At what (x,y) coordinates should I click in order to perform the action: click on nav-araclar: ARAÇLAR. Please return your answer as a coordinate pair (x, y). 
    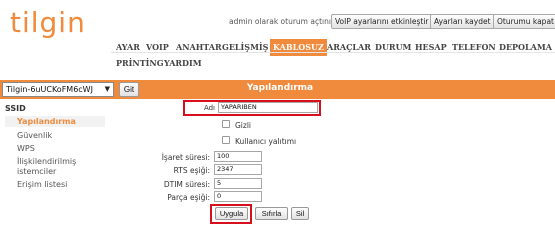
    Looking at the image, I should click on (349, 47).